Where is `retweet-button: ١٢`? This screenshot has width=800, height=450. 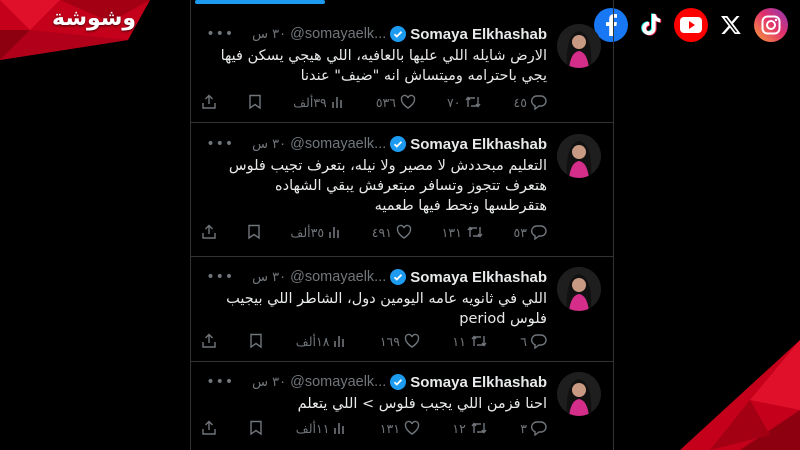
retweet-button: ١٢ is located at coordinates (469, 428).